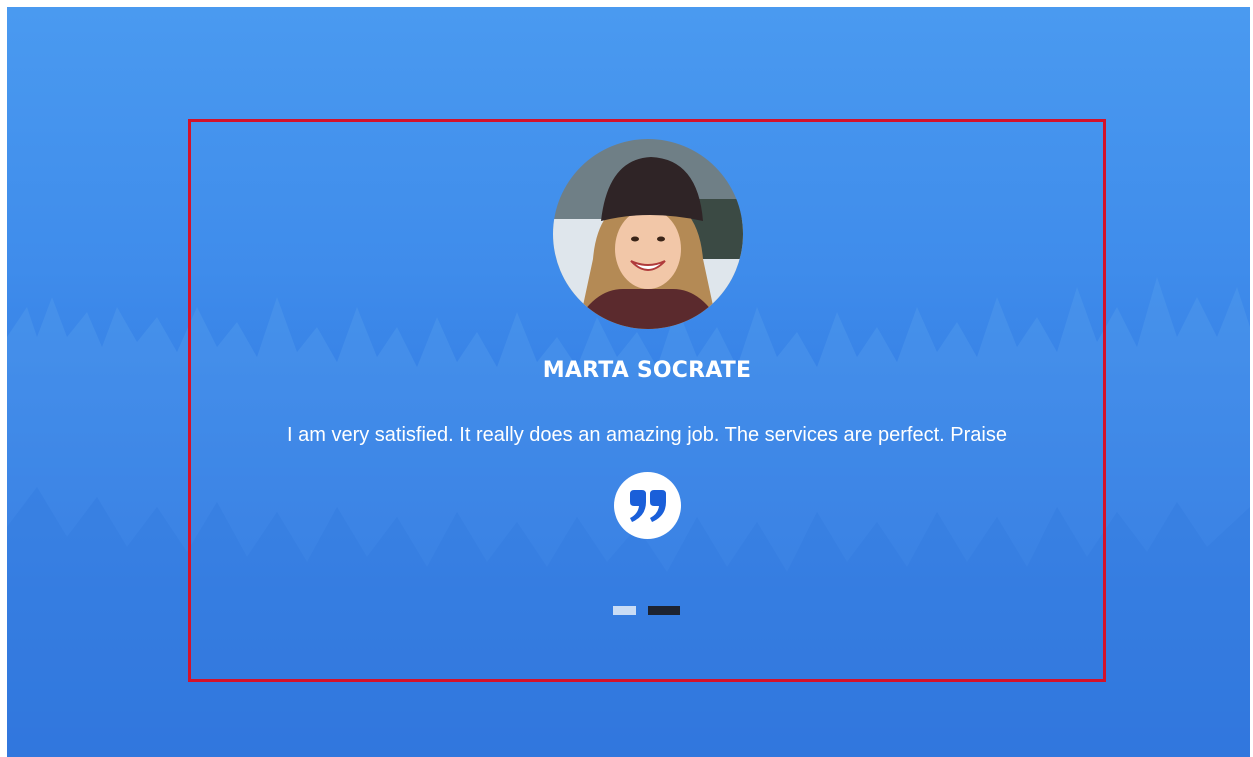  I want to click on slider-pagination, so click(646, 610).